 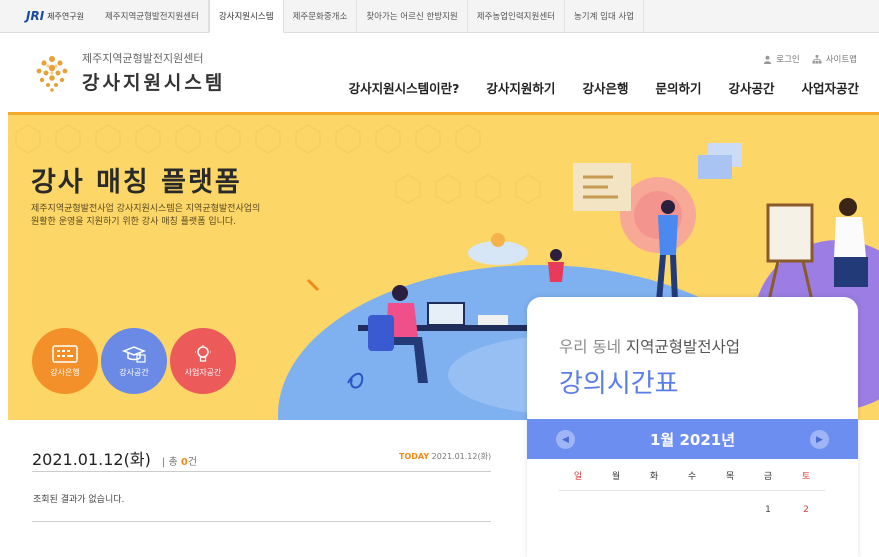 I want to click on calendar-title: 강의시간표, so click(x=619, y=384).